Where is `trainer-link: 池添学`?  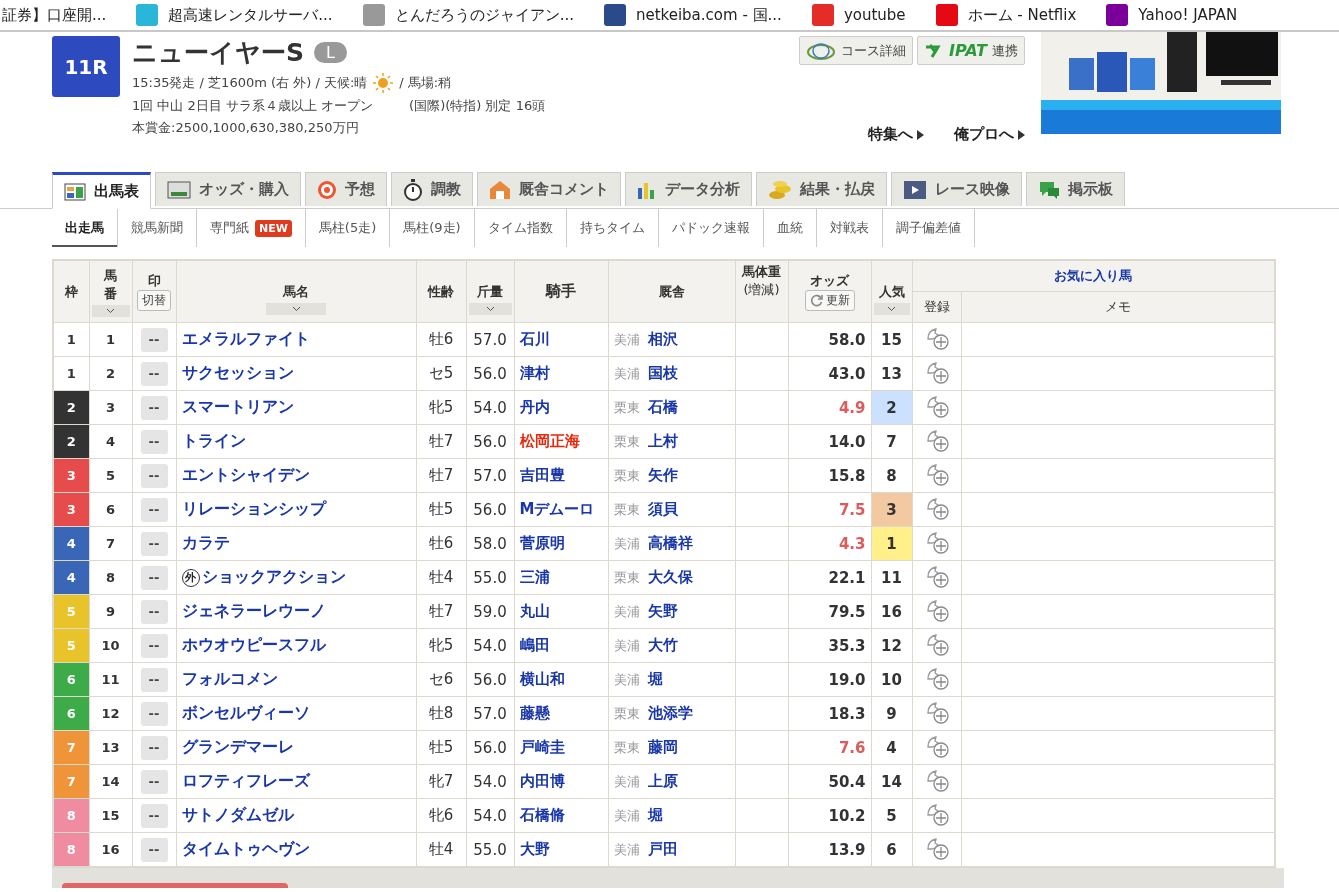
trainer-link: 池添学 is located at coordinates (670, 713).